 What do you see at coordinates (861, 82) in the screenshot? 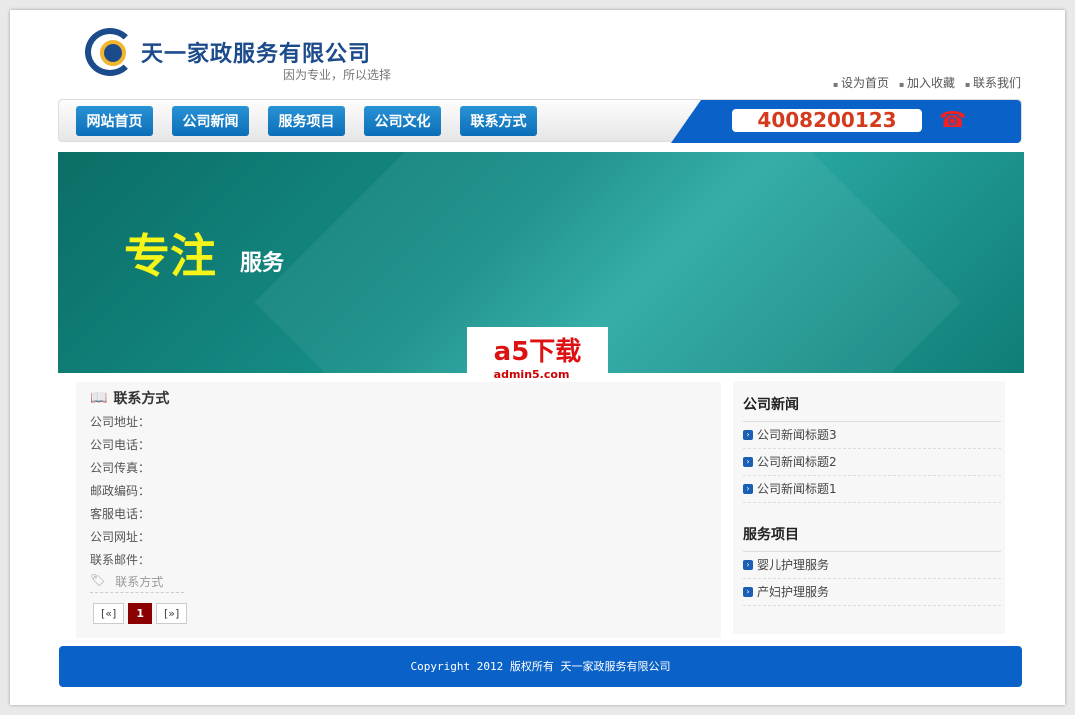
I see `set-homepage-link: 设为首页` at bounding box center [861, 82].